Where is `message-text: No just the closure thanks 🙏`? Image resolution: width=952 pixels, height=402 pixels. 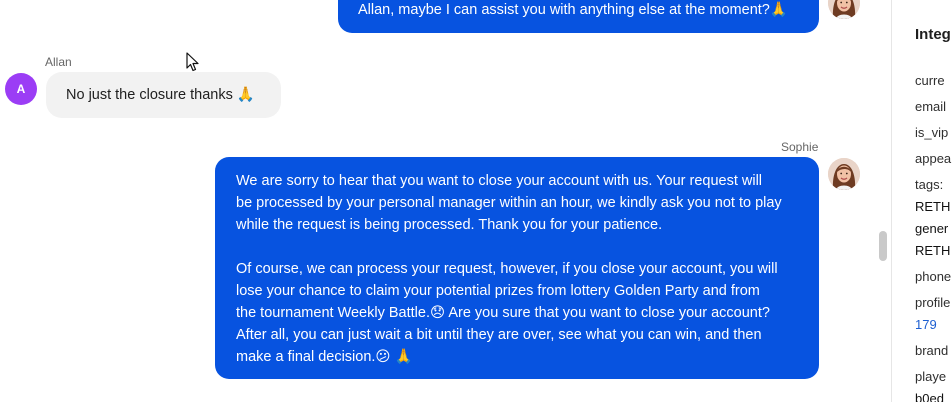
message-text: No just the closure thanks 🙏 is located at coordinates (160, 95).